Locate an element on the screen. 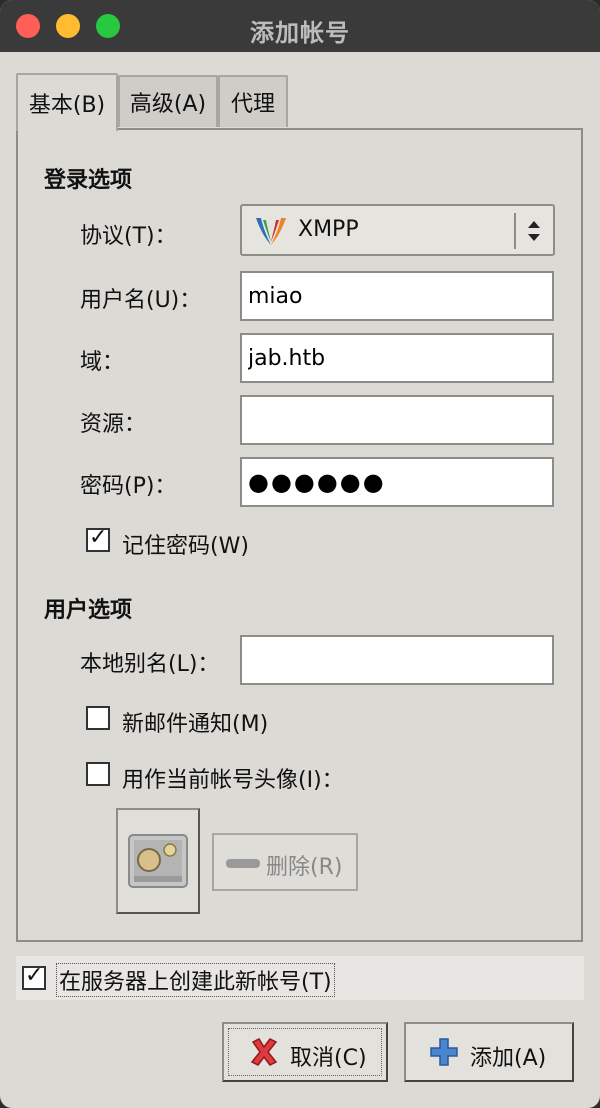 The width and height of the screenshot is (600, 1108). delete-avatar-label: 删除(R) is located at coordinates (304, 867).